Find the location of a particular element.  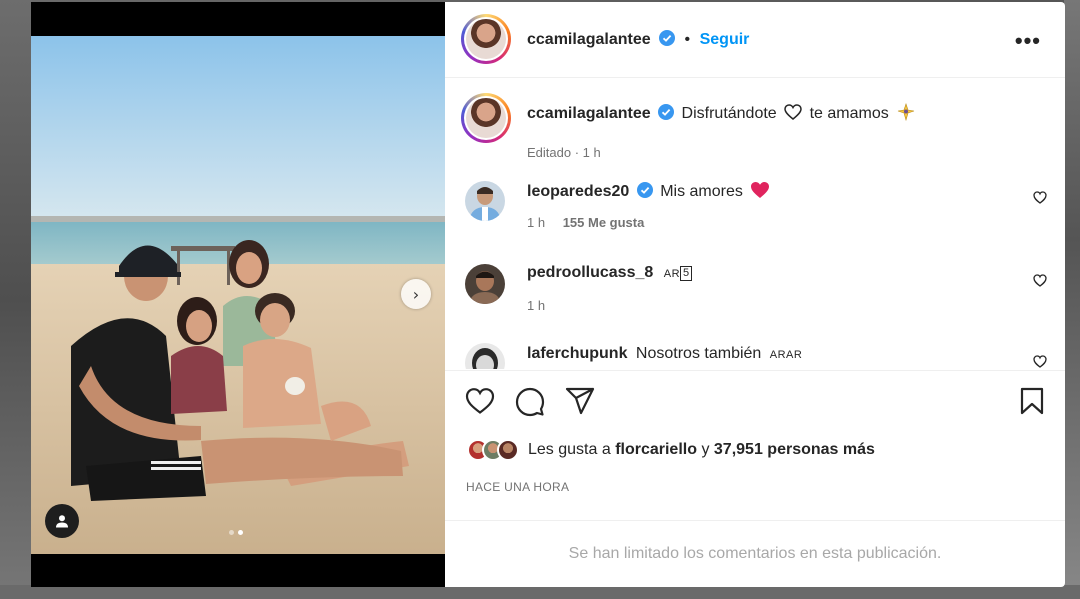

caption-text: Disfrutándote is located at coordinates (729, 113).